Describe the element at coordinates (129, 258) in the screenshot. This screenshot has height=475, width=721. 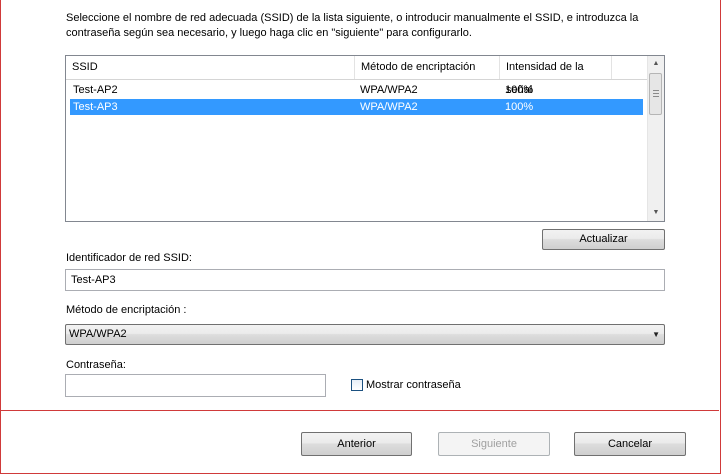
I see `ssid-label: Identificador de red SSID:` at that location.